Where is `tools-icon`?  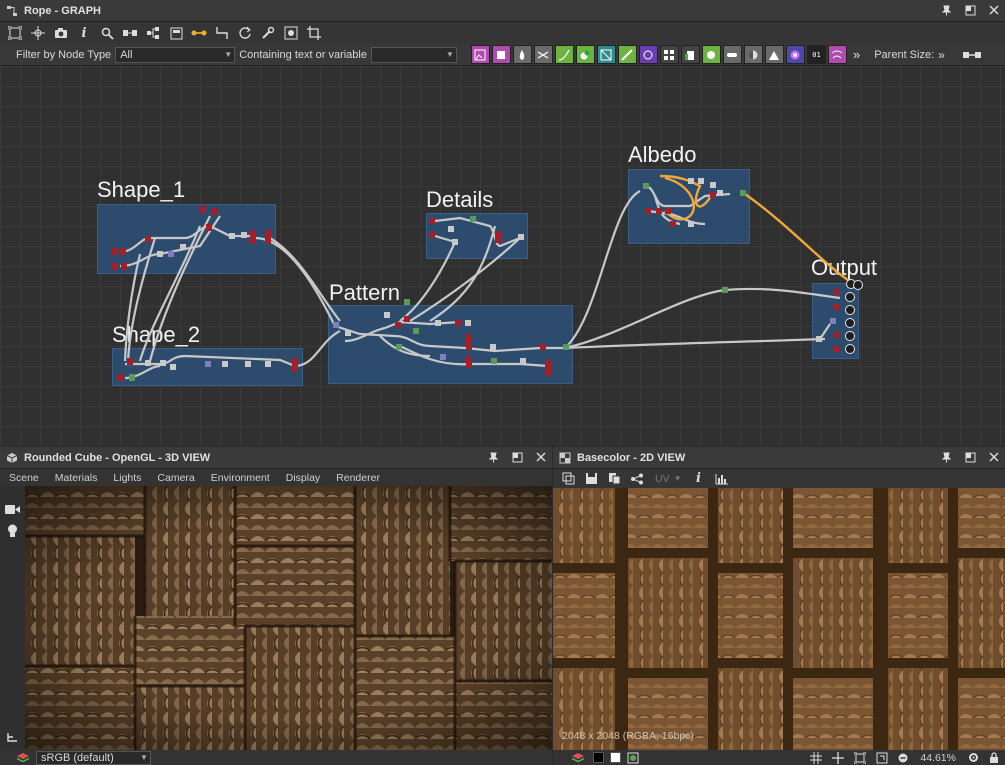 tools-icon is located at coordinates (268, 33).